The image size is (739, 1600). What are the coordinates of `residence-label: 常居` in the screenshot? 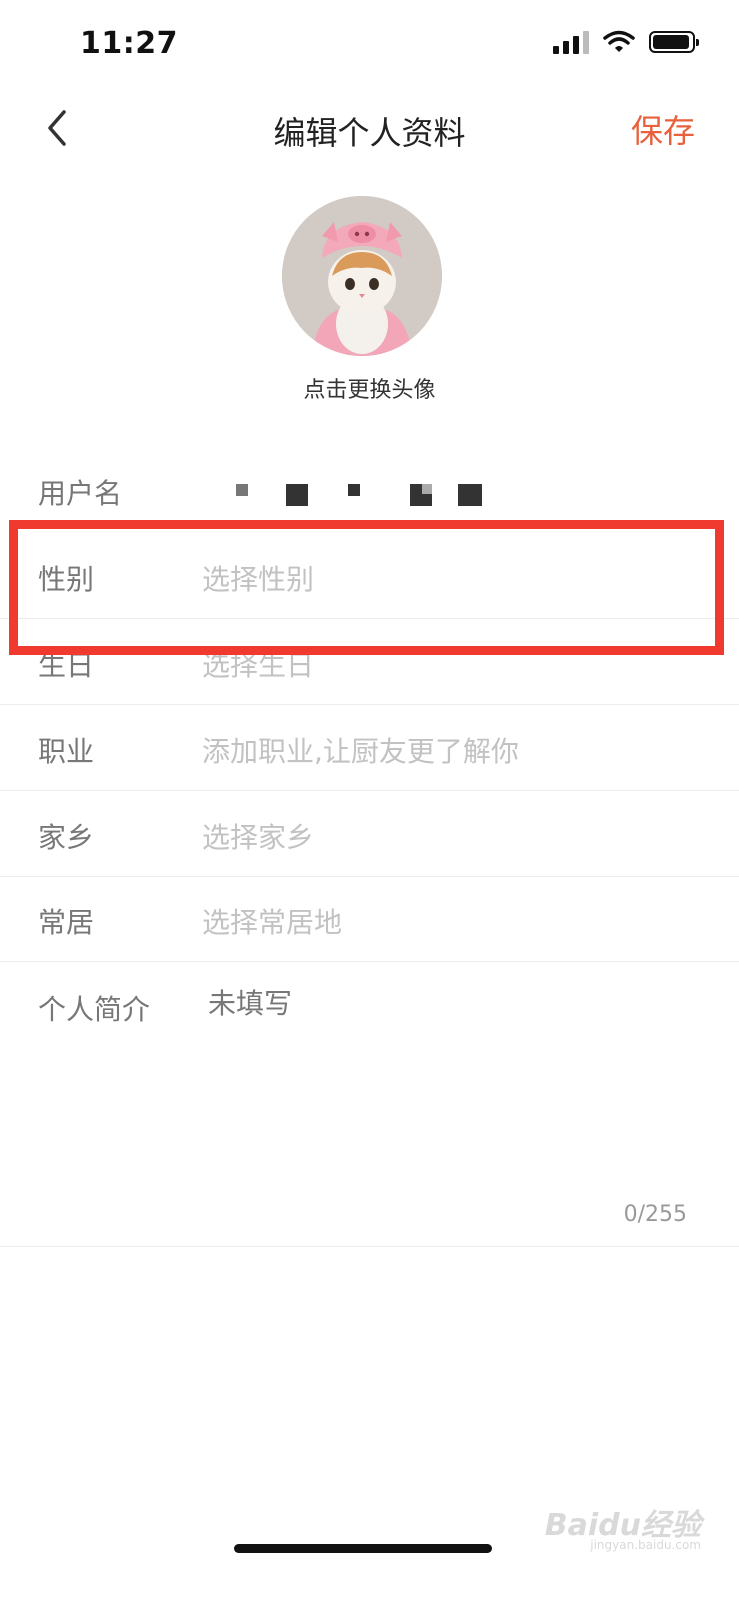 It's located at (66, 922).